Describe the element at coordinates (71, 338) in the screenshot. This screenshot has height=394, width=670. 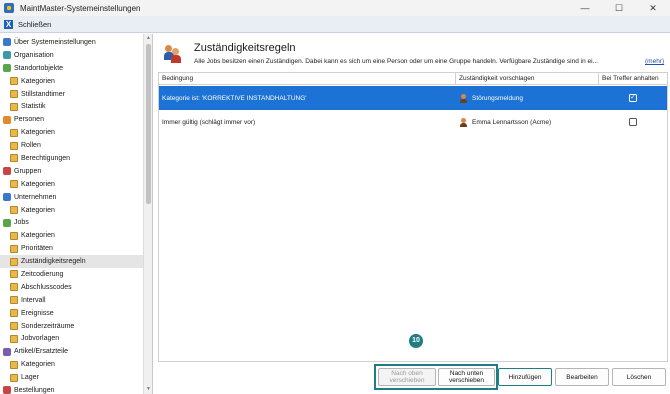
I see `sidebar-item: Jobvorlagen` at that location.